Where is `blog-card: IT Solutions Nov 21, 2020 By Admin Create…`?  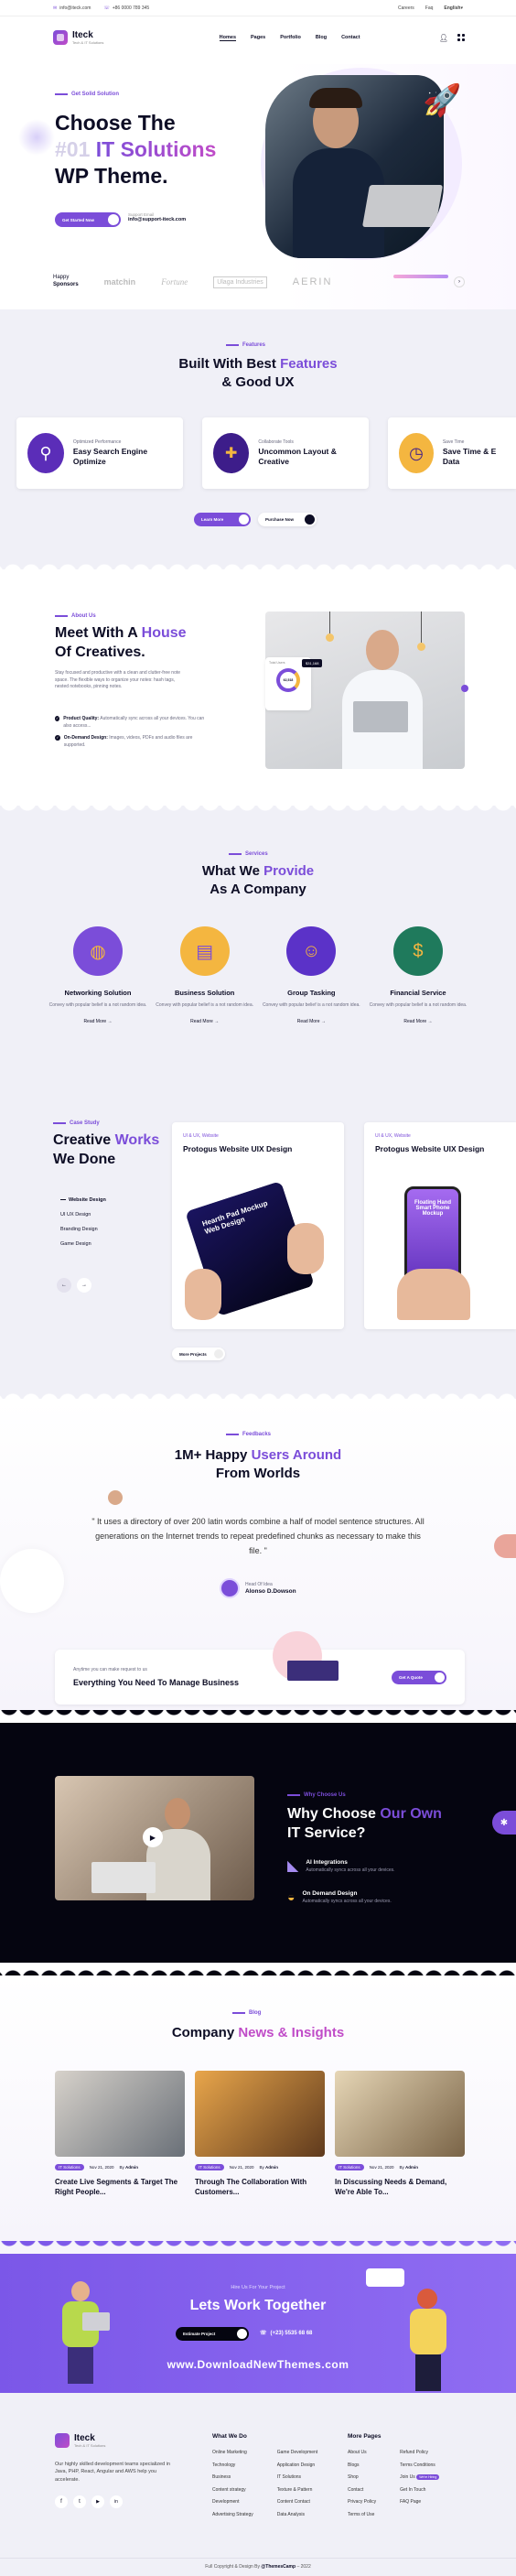 blog-card: IT Solutions Nov 21, 2020 By Admin Create… is located at coordinates (120, 2135).